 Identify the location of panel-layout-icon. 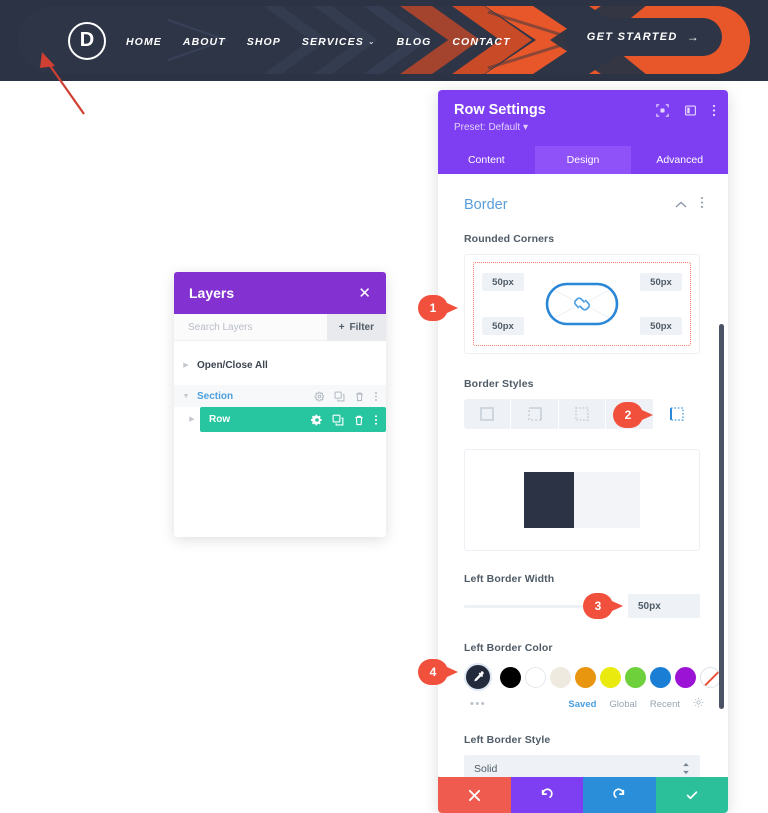
(690, 110).